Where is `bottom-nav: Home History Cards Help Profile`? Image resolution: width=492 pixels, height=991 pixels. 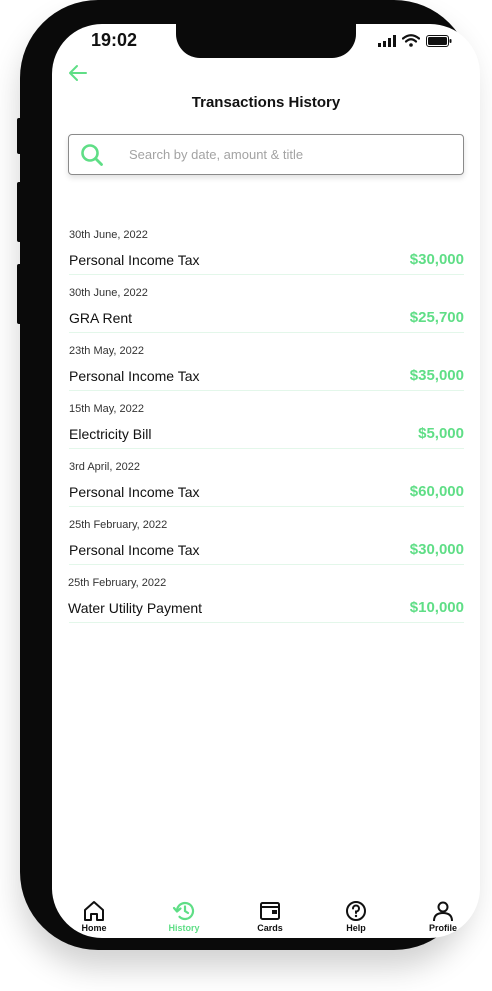 bottom-nav: Home History Cards Help Profile is located at coordinates (266, 919).